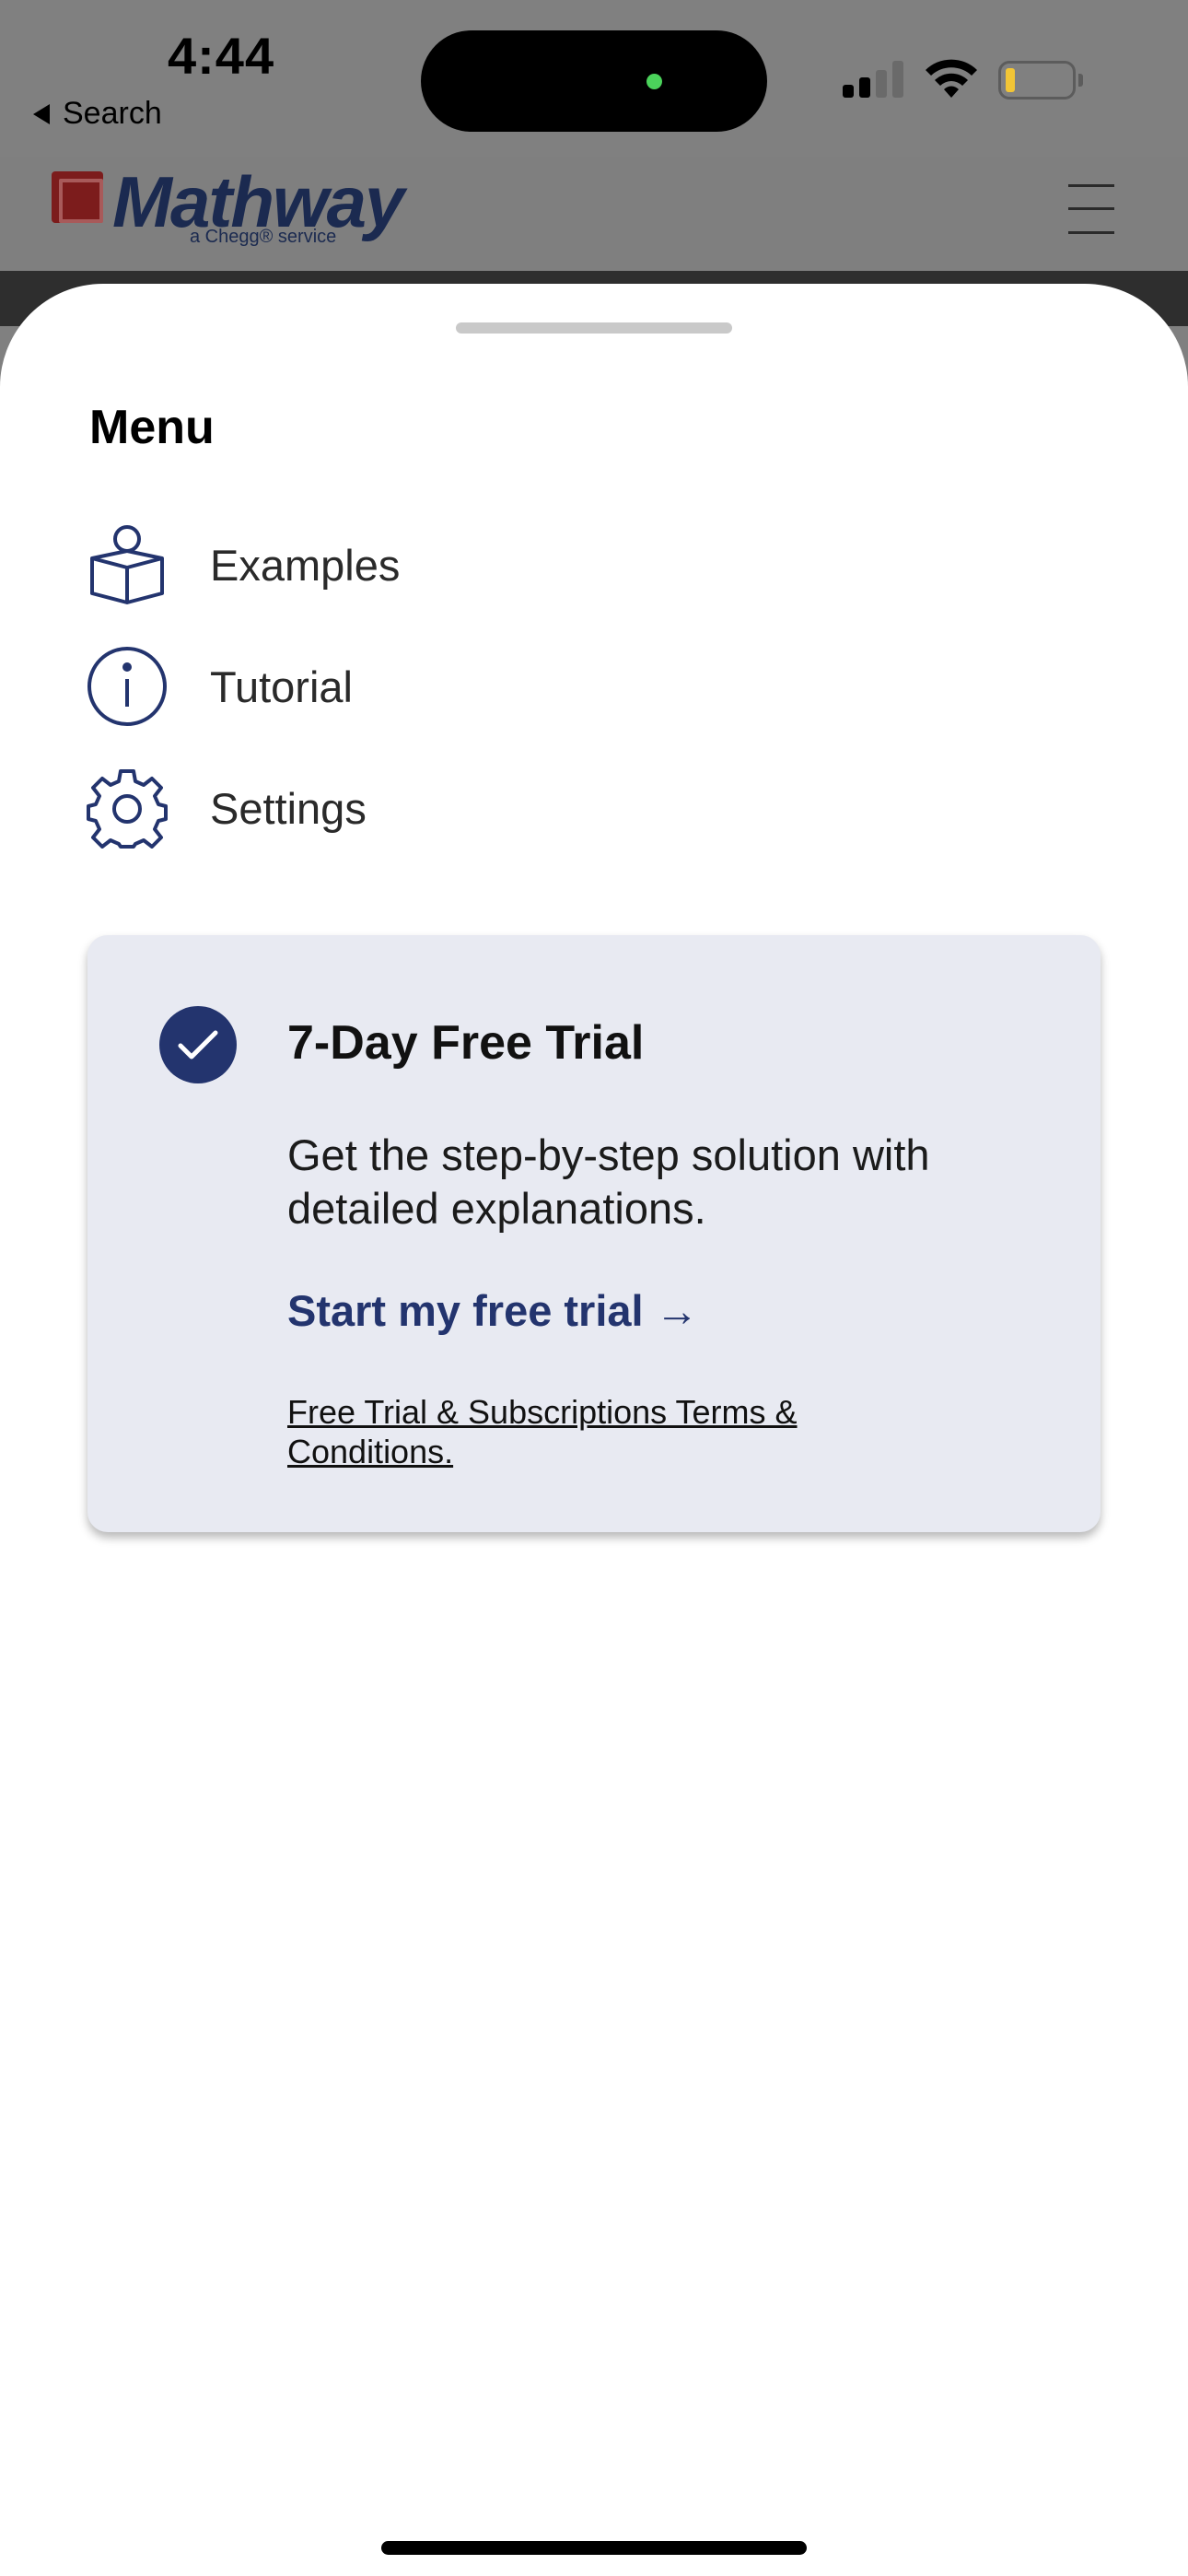  Describe the element at coordinates (497, 808) in the screenshot. I see `menu-item-settings: Settings` at that location.